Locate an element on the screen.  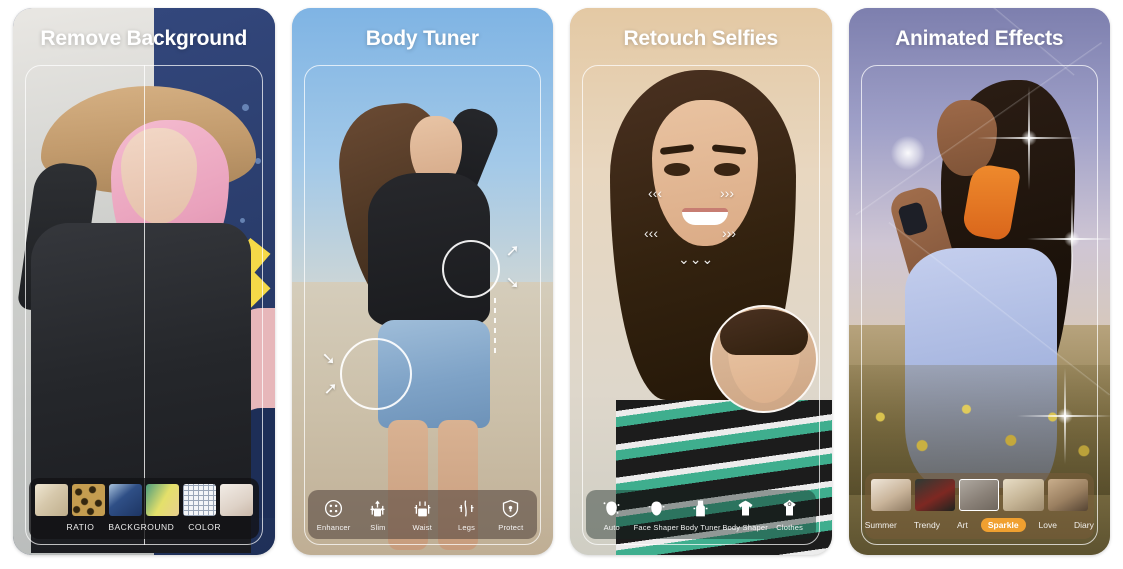
thumbnail-yellow-green-art is located at coordinates (162, 500).